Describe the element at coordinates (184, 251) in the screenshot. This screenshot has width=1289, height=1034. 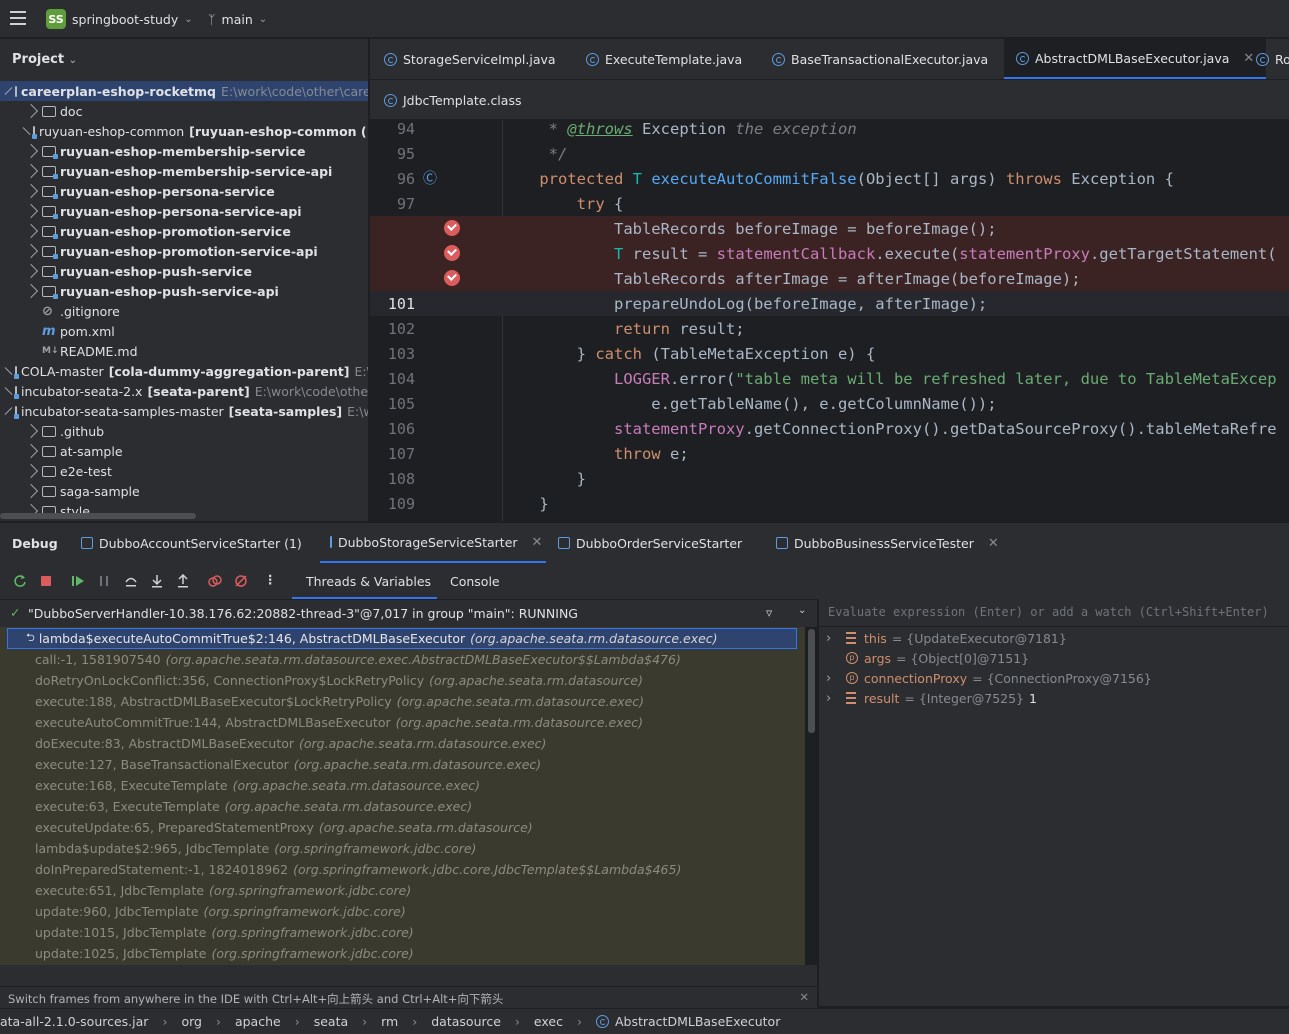
I see `tree-item: ruyuan-eshop-promotion-service-api` at that location.